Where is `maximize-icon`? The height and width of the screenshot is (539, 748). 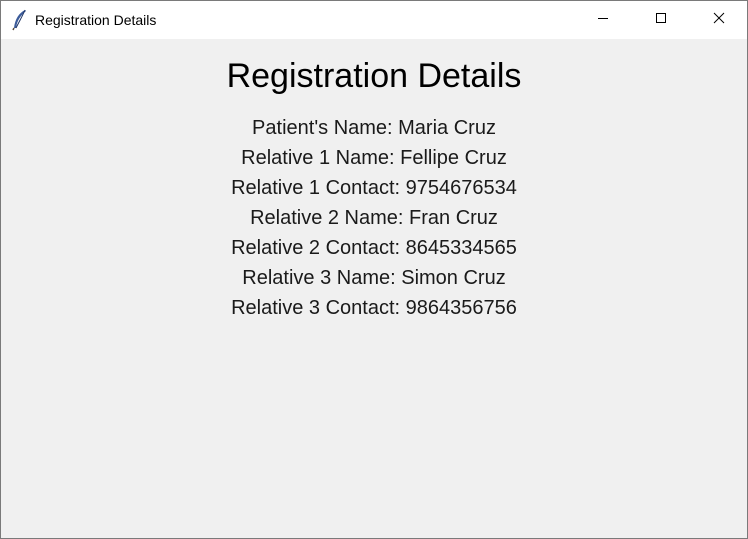
maximize-icon is located at coordinates (661, 20).